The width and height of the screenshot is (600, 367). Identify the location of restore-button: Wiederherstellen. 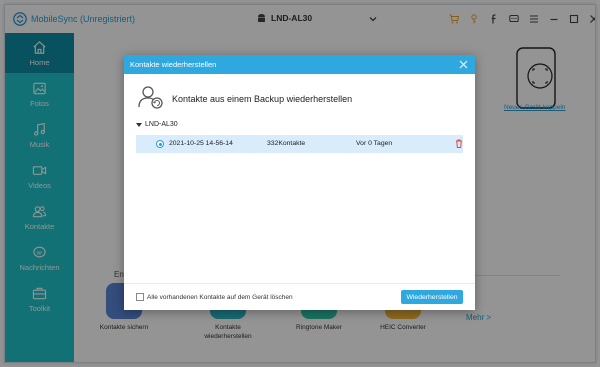
(432, 297).